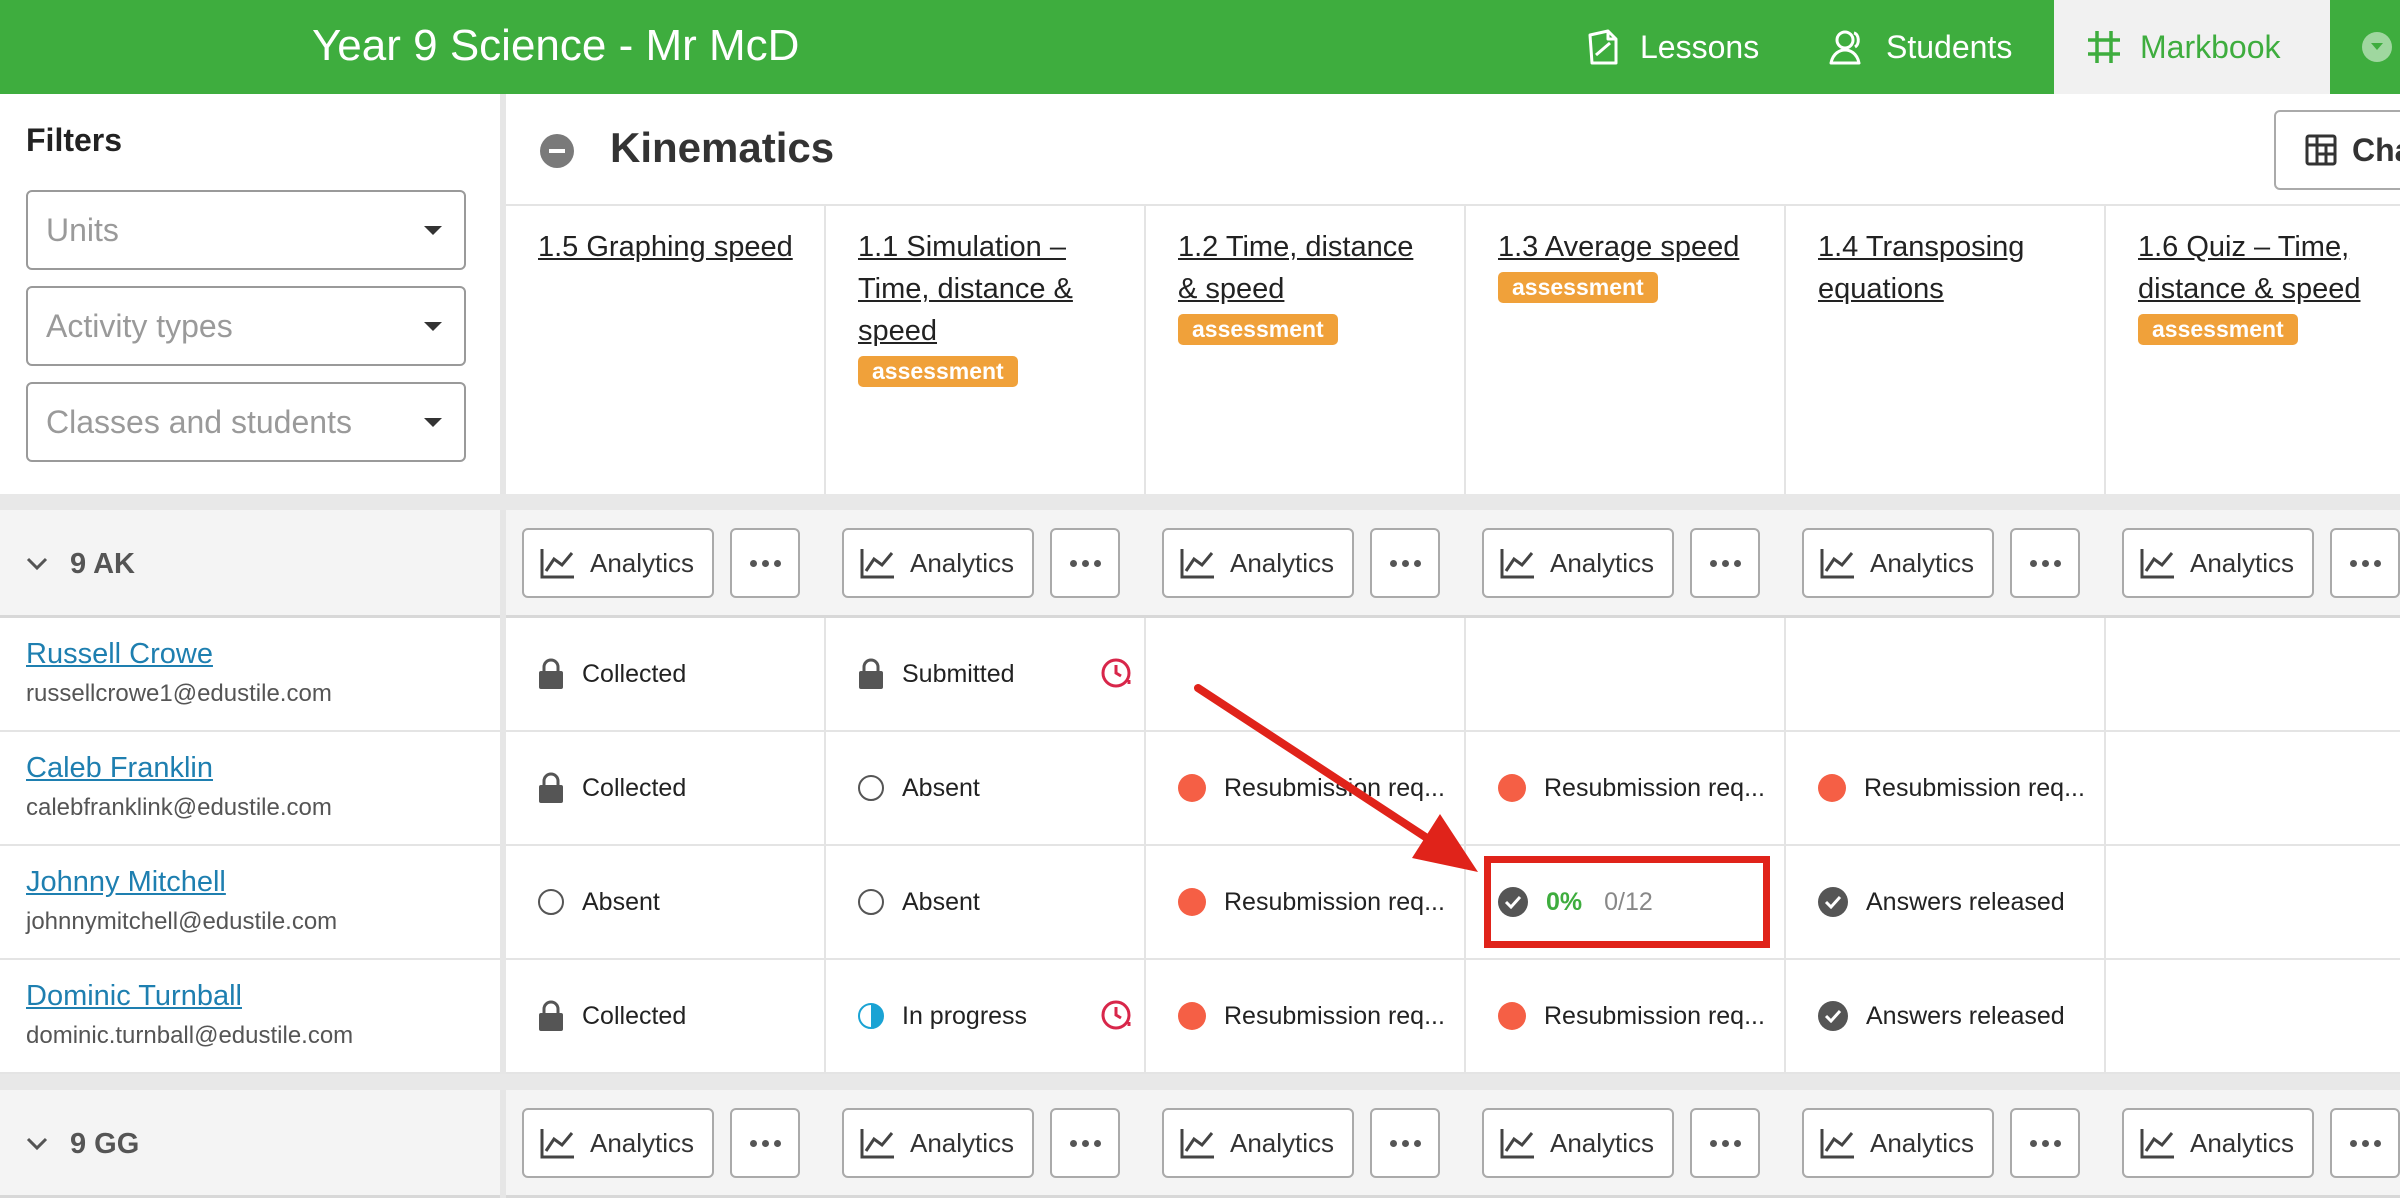 This screenshot has width=2400, height=1198. I want to click on class-toggle: 9 GG, so click(82, 1144).